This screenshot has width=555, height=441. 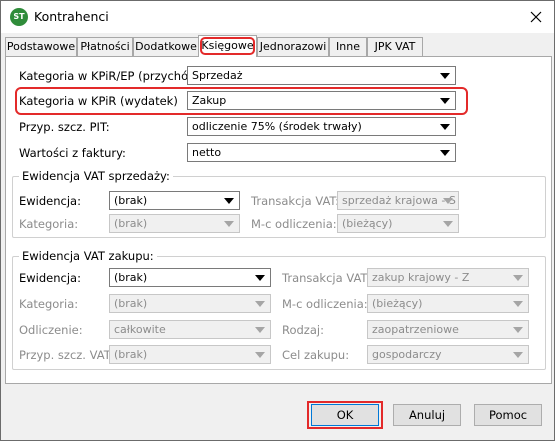 I want to click on tab-jednorazowi: Jednorazowi, so click(x=293, y=46).